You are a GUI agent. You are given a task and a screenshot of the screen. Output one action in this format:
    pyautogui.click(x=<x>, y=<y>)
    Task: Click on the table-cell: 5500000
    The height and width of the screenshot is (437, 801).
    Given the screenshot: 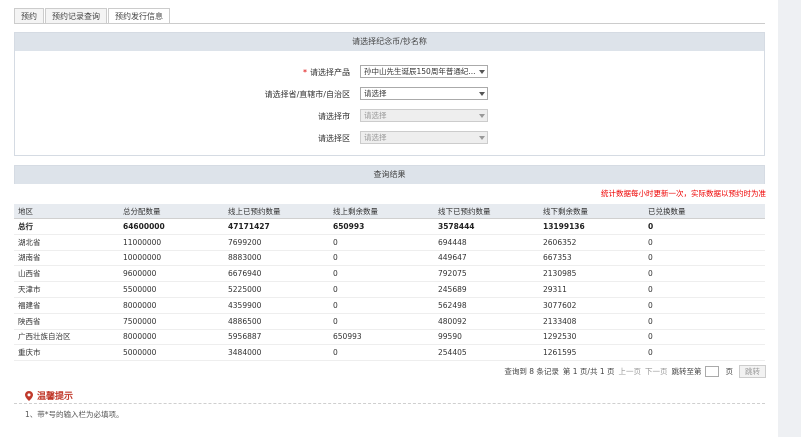 What is the action you would take?
    pyautogui.click(x=171, y=289)
    